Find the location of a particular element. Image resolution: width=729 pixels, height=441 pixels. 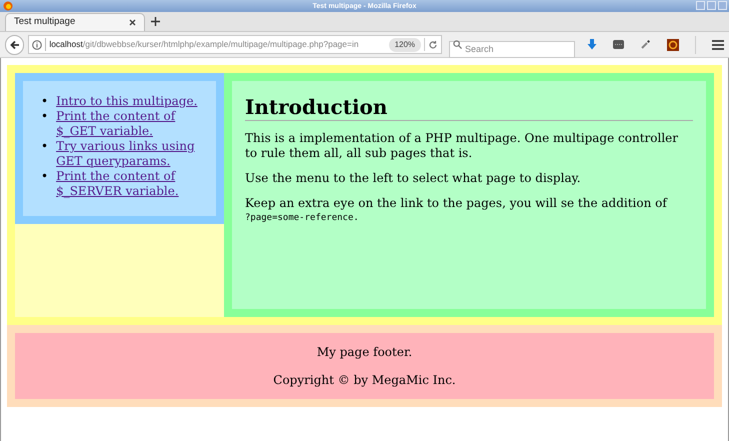

close-icon is located at coordinates (132, 22).